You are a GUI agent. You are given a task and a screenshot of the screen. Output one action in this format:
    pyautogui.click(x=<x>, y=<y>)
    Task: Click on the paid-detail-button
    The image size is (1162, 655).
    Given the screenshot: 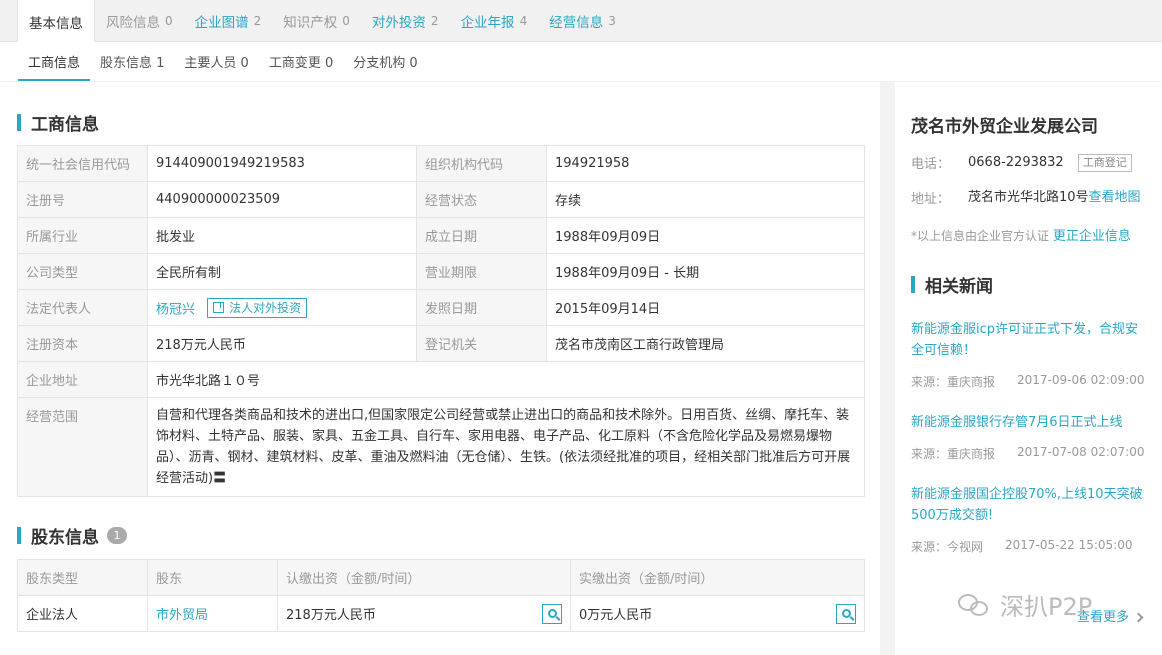 What is the action you would take?
    pyautogui.click(x=846, y=613)
    